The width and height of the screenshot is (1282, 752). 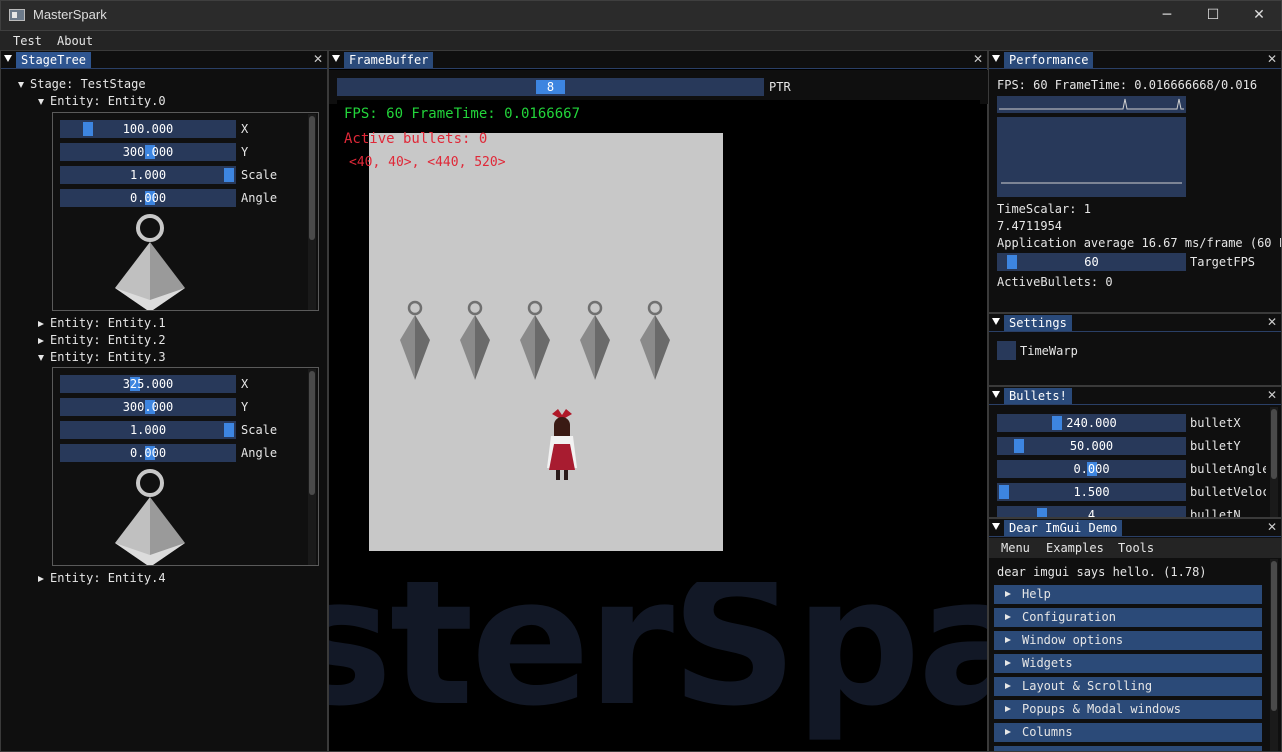 What do you see at coordinates (1091, 511) in the screenshot?
I see `bulletn-slider: 4` at bounding box center [1091, 511].